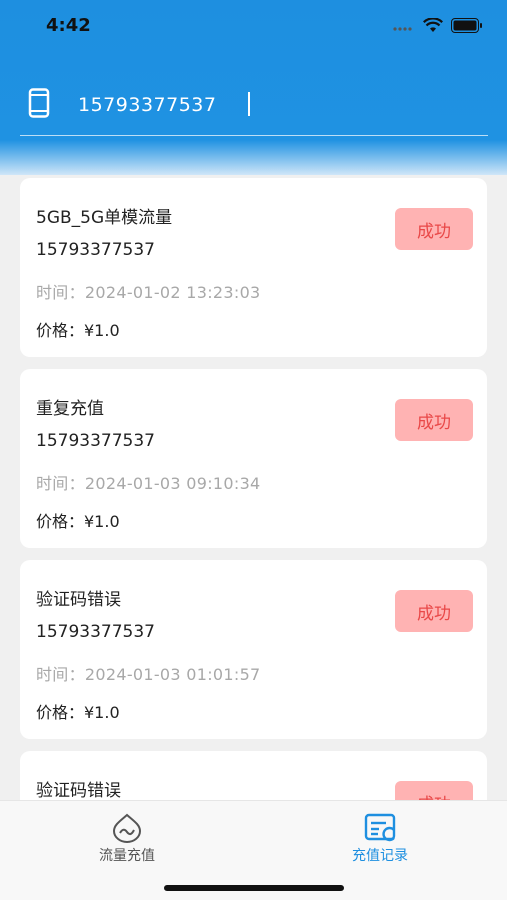  What do you see at coordinates (402, 28) in the screenshot?
I see `signal-icon` at bounding box center [402, 28].